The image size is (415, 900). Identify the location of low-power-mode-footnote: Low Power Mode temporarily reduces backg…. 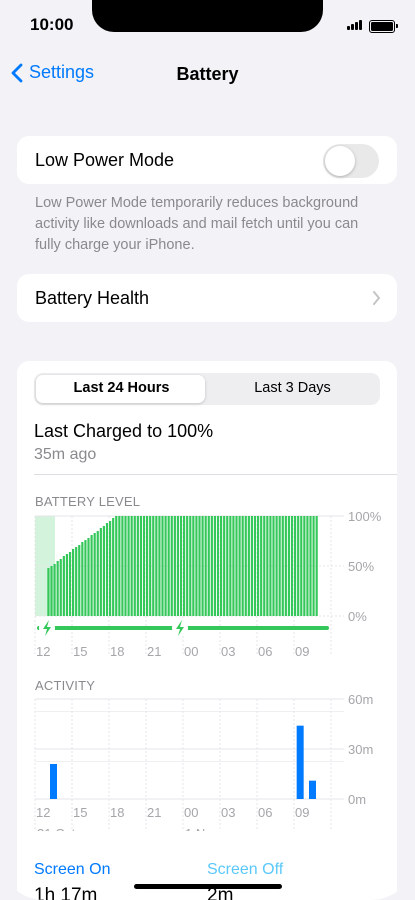
(197, 224).